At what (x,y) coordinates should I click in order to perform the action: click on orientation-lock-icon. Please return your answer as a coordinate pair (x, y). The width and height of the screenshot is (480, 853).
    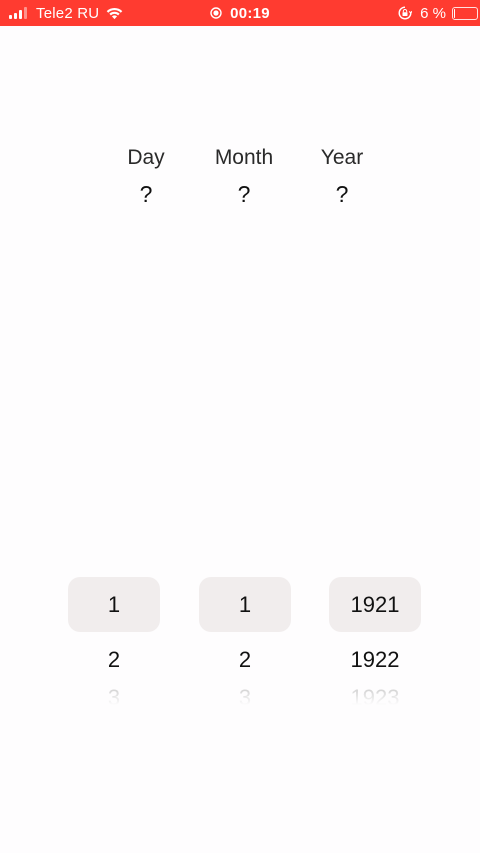
    Looking at the image, I should click on (405, 13).